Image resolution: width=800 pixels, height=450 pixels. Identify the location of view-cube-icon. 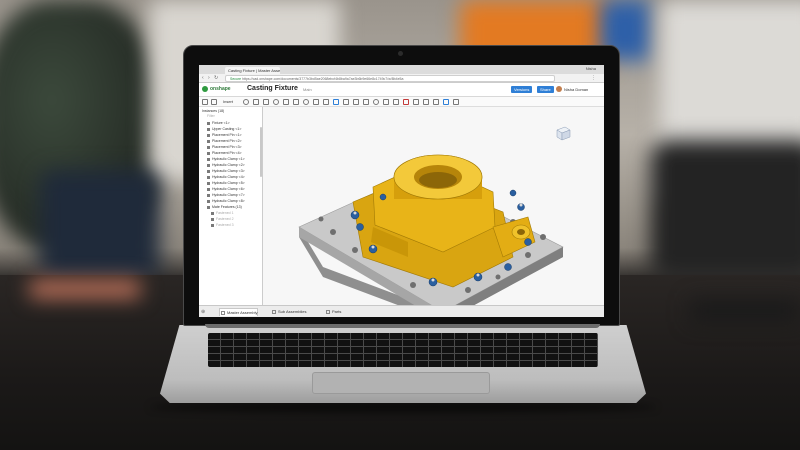
(563, 133).